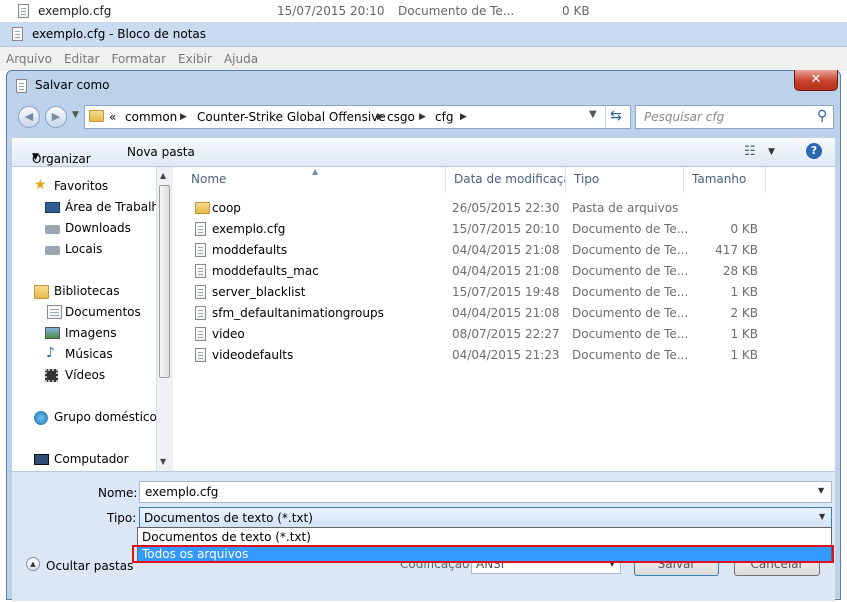  Describe the element at coordinates (54, 312) in the screenshot. I see `documents-icon` at that location.